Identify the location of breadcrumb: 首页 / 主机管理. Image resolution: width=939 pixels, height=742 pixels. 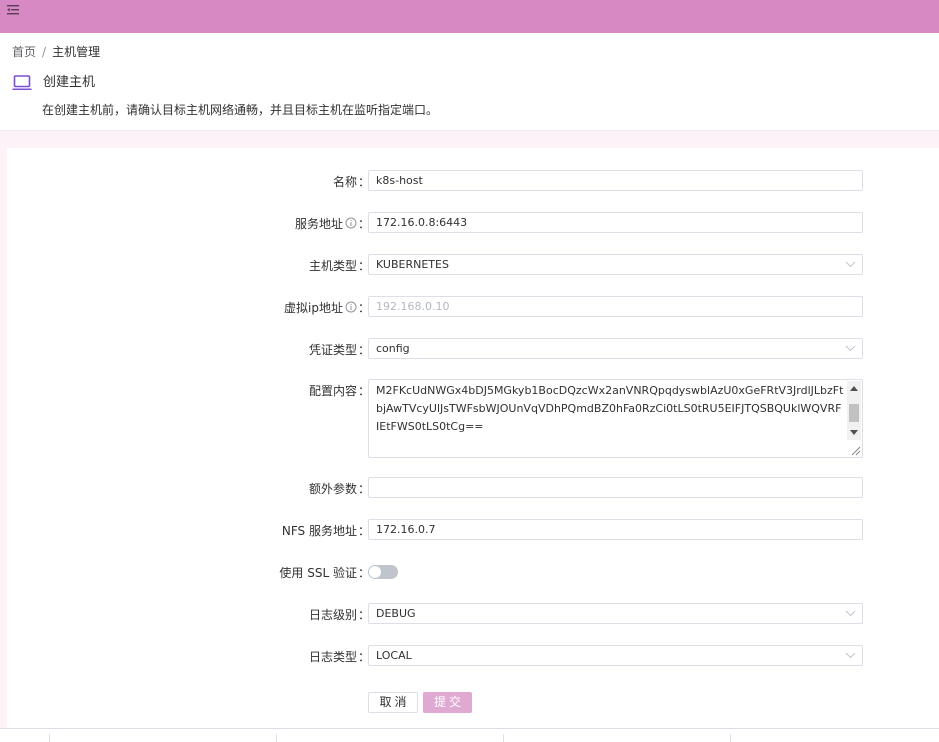
(56, 52).